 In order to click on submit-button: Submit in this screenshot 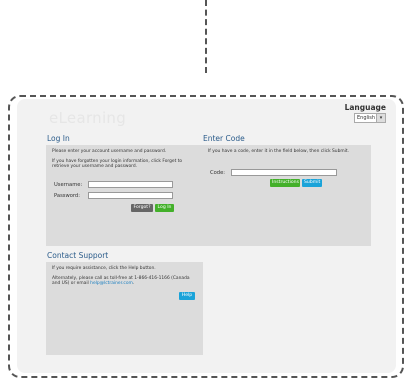, I will do `click(312, 183)`.